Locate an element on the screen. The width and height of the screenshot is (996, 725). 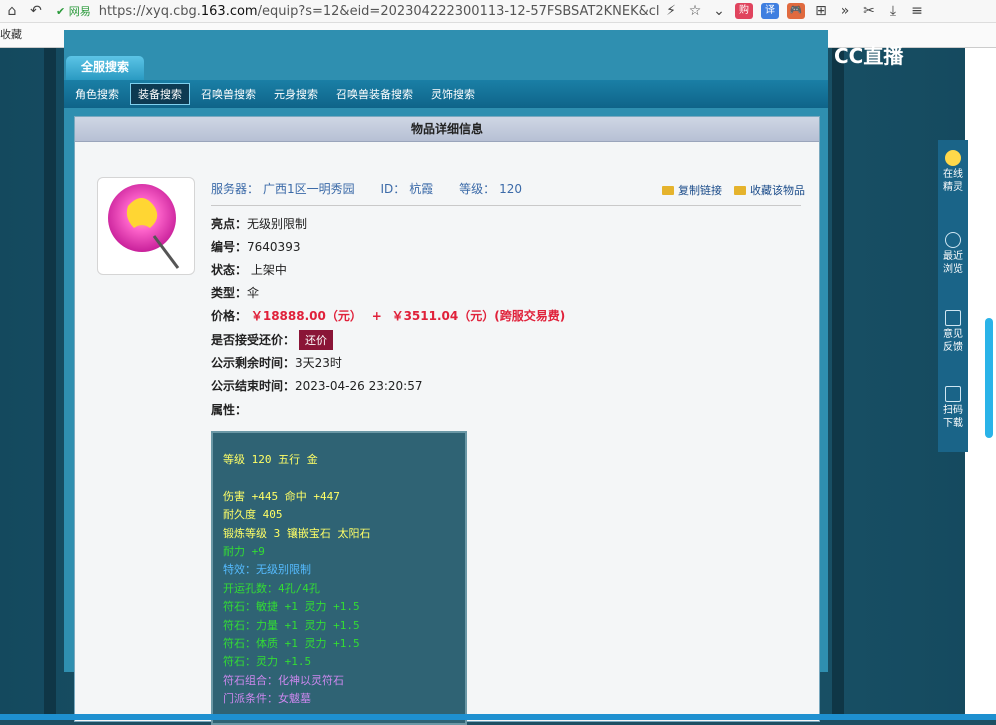
scan-icon is located at coordinates (953, 394).